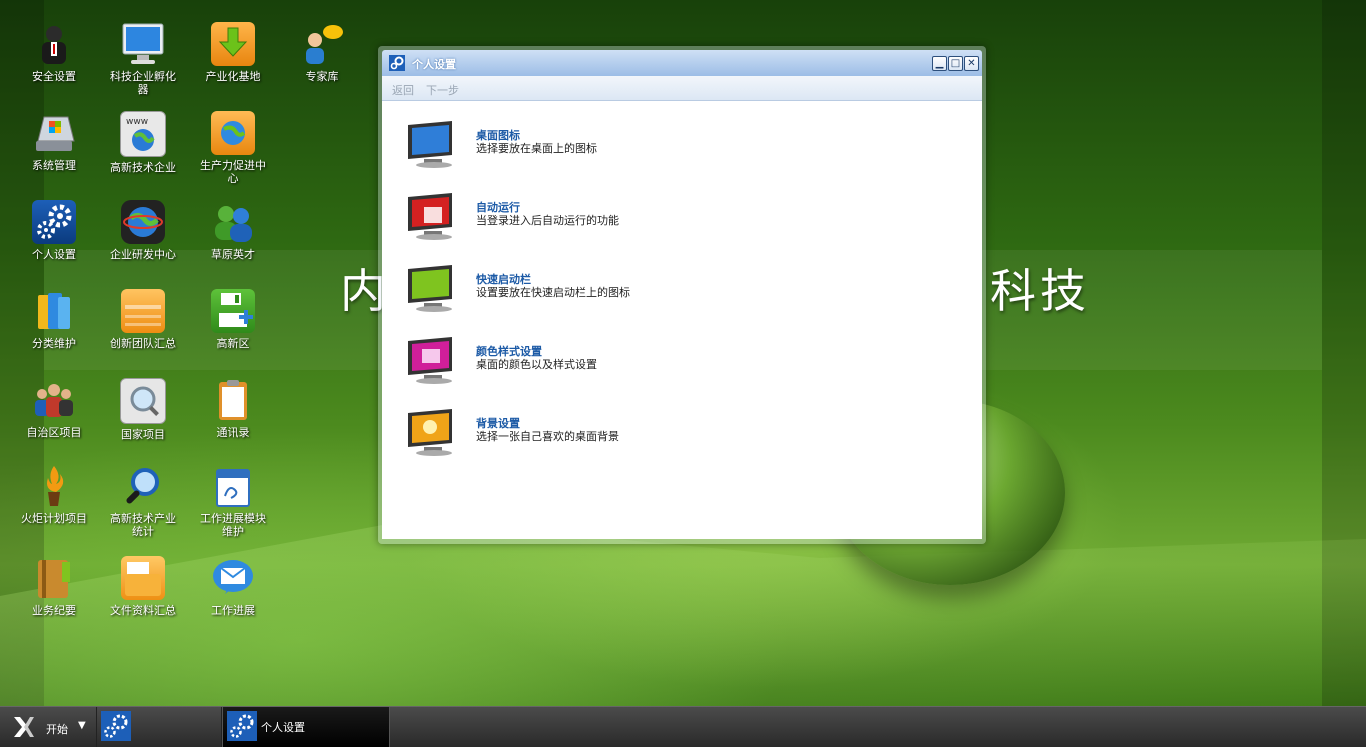  What do you see at coordinates (143, 222) in the screenshot?
I see `globe-icon` at bounding box center [143, 222].